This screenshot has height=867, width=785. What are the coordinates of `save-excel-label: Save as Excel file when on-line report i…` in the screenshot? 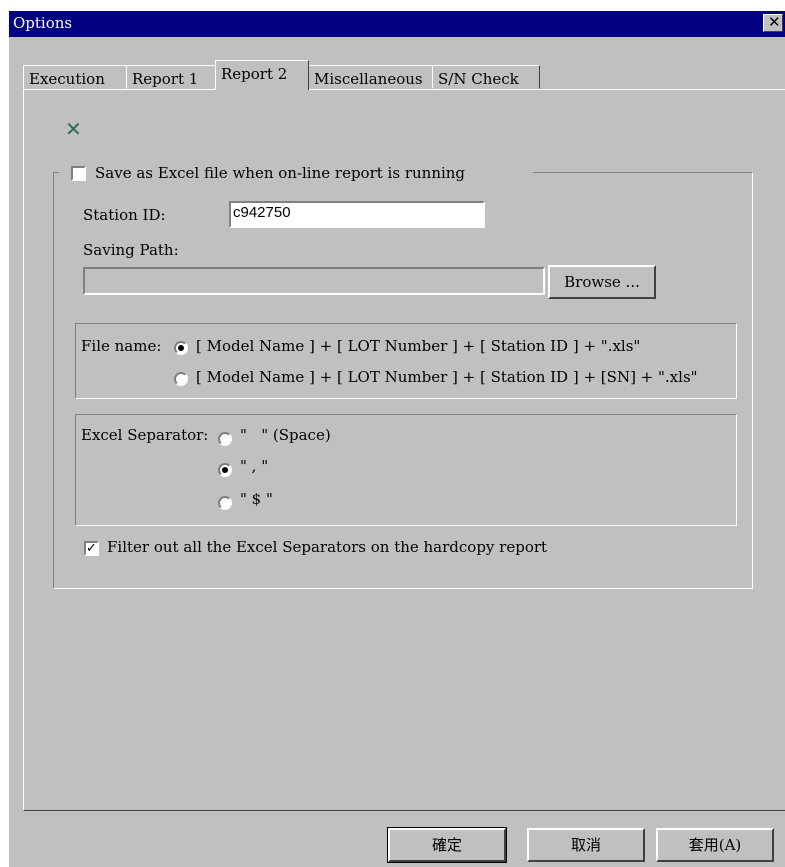 It's located at (280, 173).